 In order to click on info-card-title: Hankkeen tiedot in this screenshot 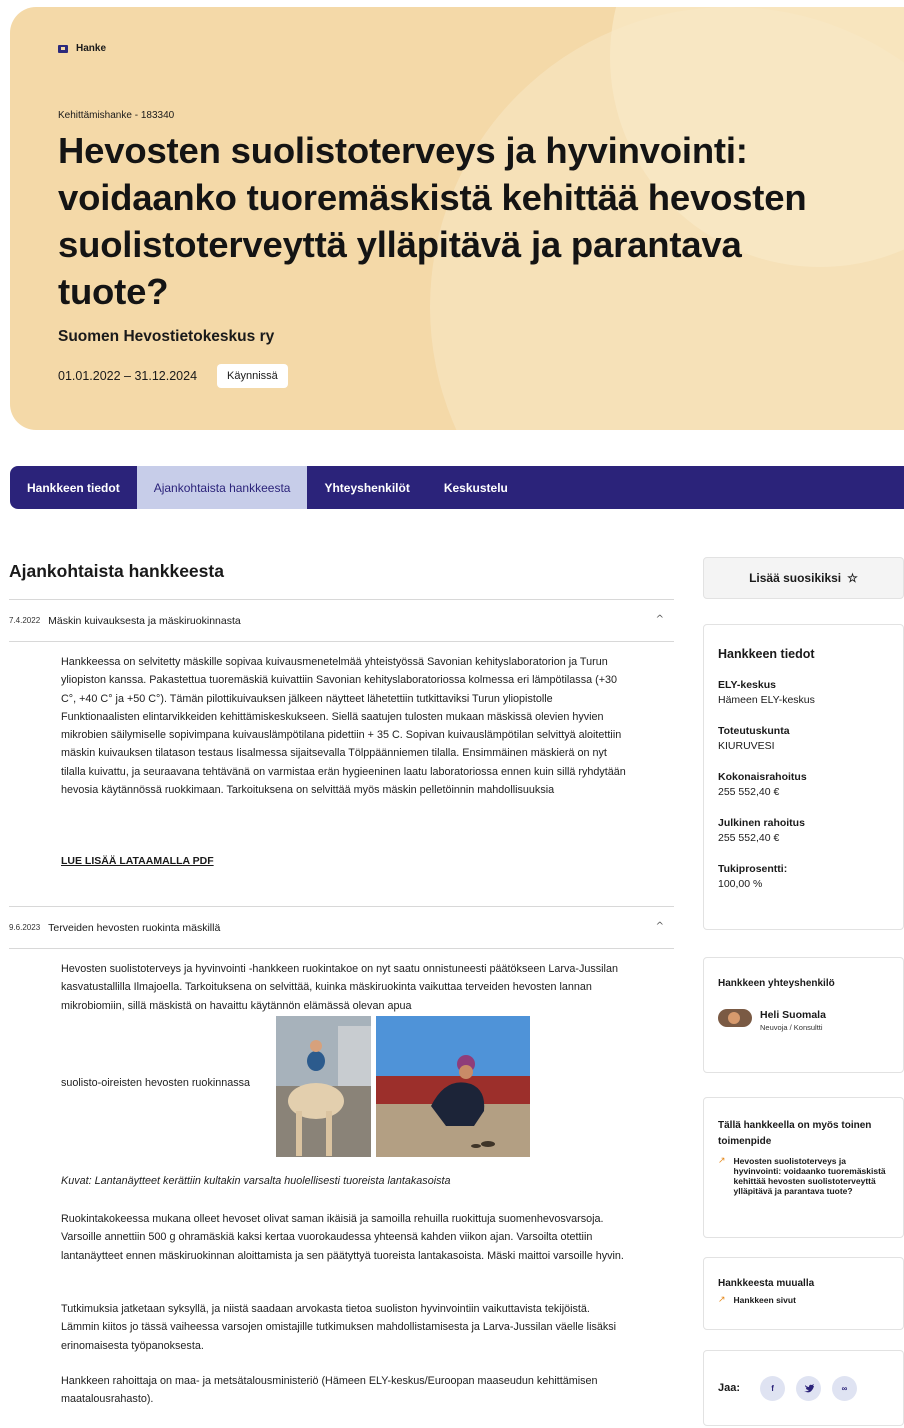, I will do `click(766, 654)`.